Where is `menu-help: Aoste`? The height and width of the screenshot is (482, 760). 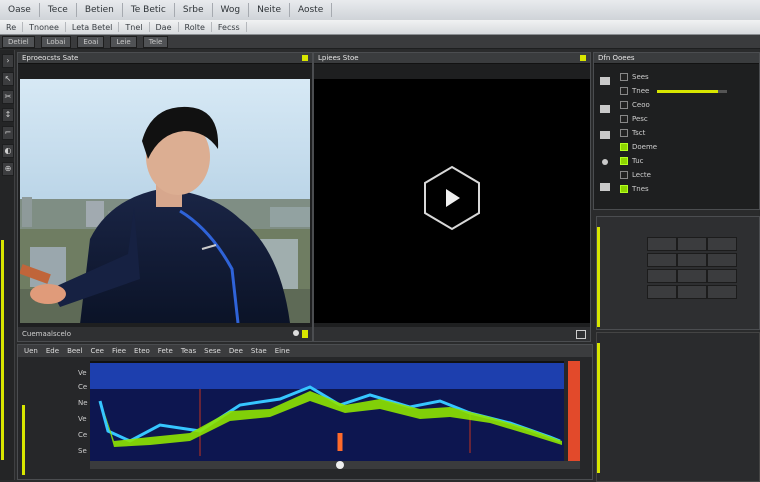
menu-help: Aoste is located at coordinates (311, 10).